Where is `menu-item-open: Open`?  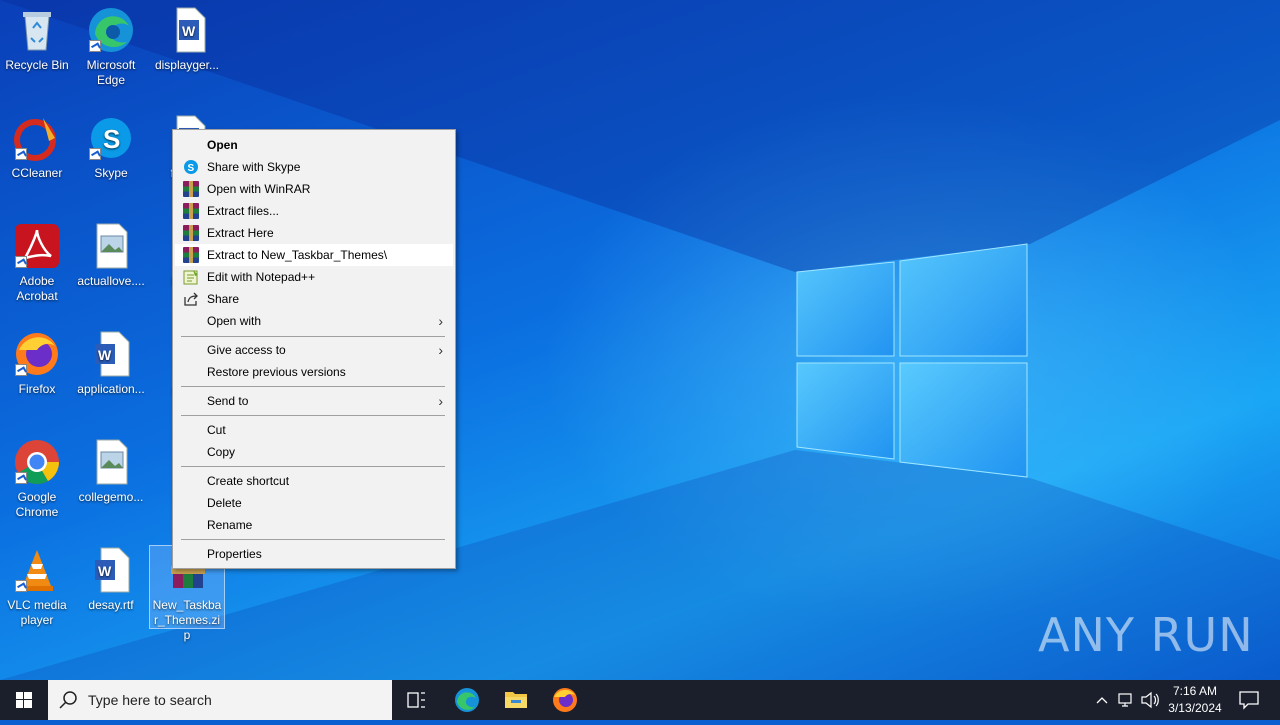
menu-item-open: Open is located at coordinates (314, 145).